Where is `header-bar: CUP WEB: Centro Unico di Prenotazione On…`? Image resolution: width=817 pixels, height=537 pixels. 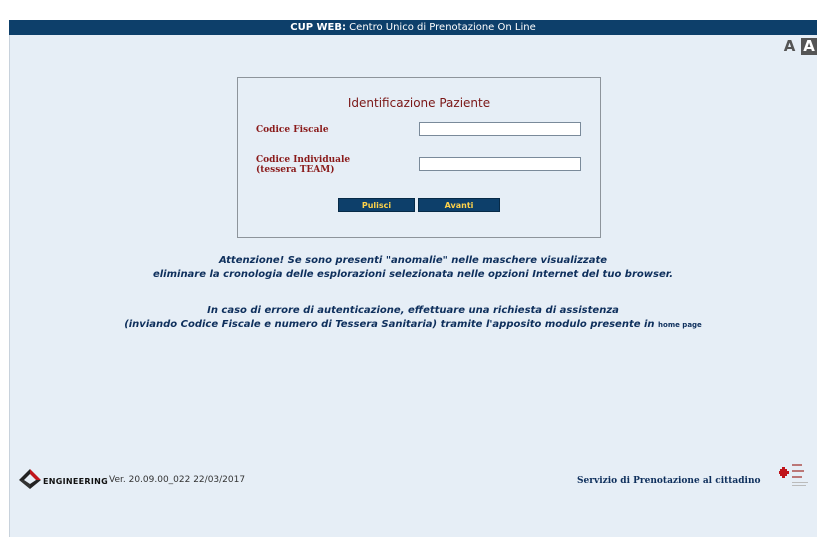 header-bar: CUP WEB: Centro Unico di Prenotazione On… is located at coordinates (413, 27).